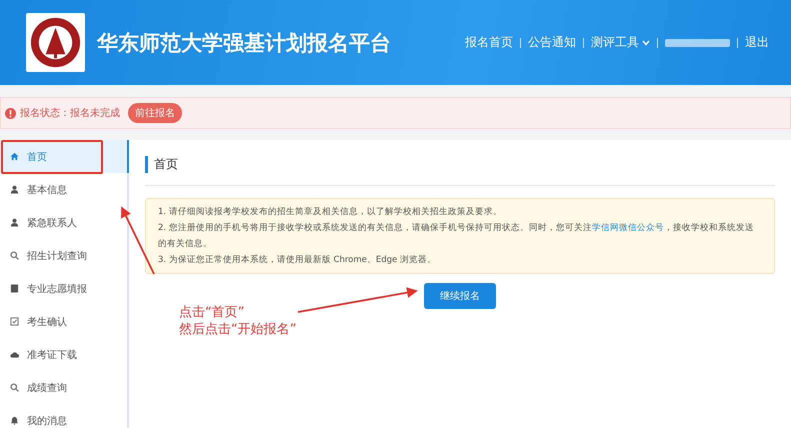 Image resolution: width=791 pixels, height=428 pixels. What do you see at coordinates (14, 321) in the screenshot?
I see `checkbox-icon` at bounding box center [14, 321].